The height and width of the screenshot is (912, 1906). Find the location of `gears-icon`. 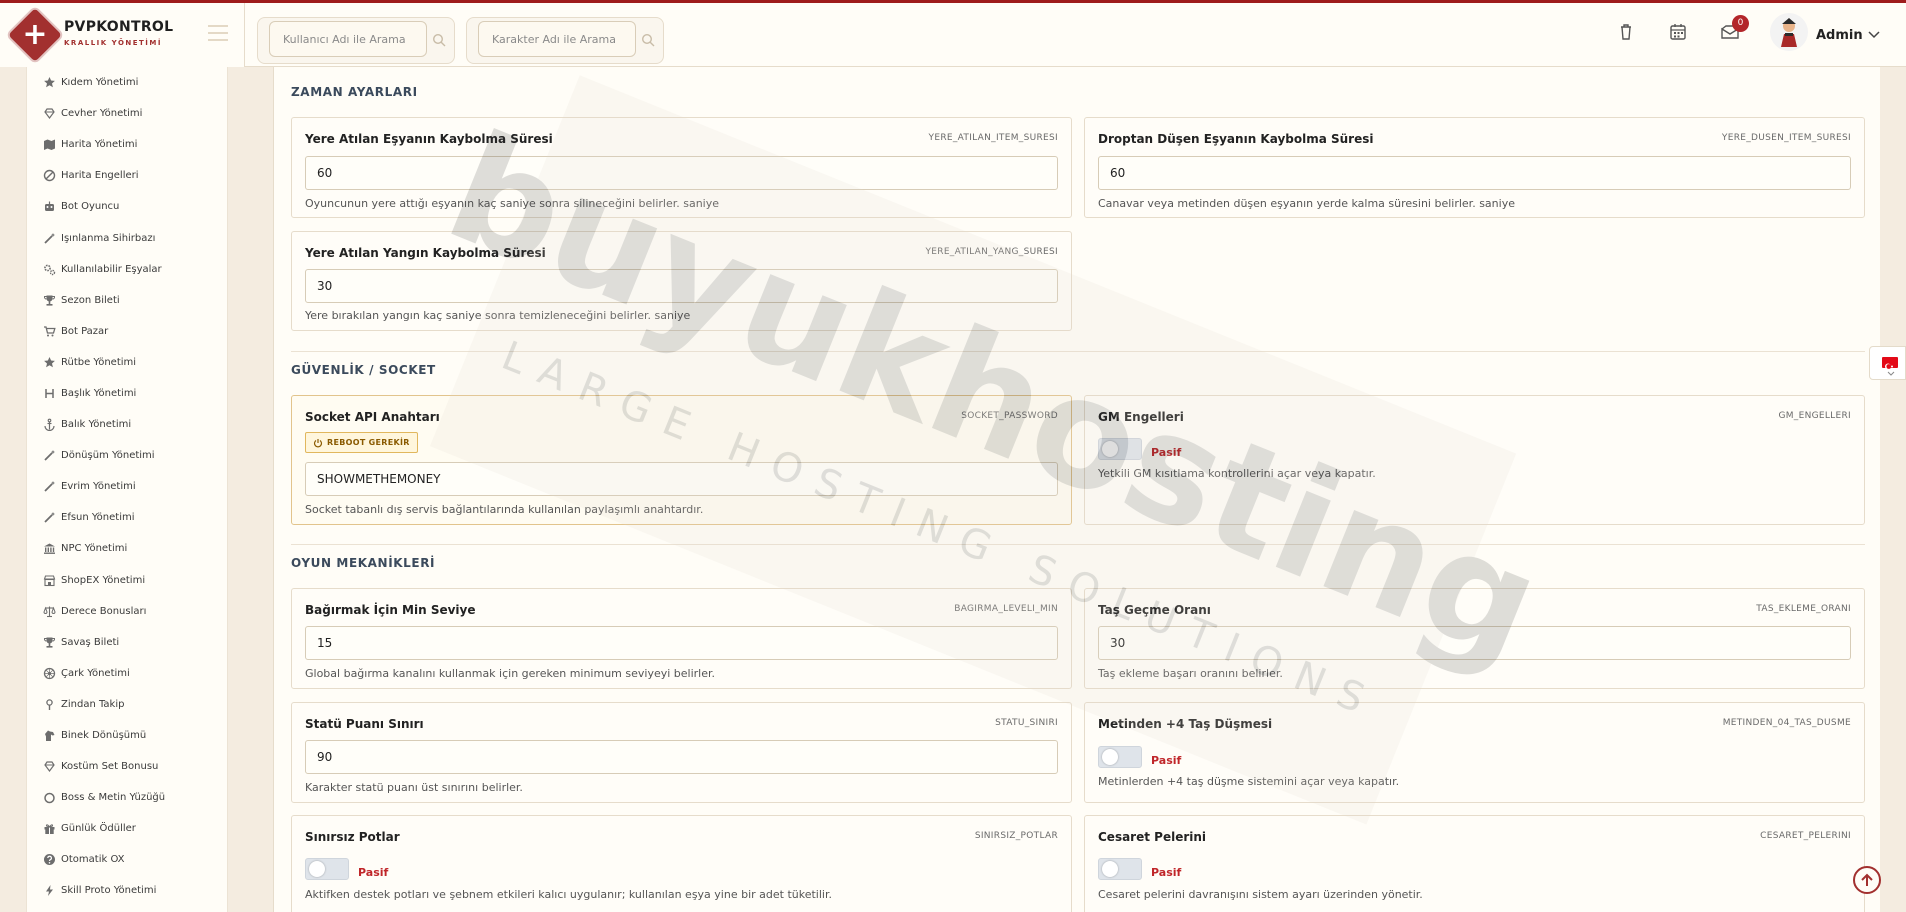

gears-icon is located at coordinates (49, 269).